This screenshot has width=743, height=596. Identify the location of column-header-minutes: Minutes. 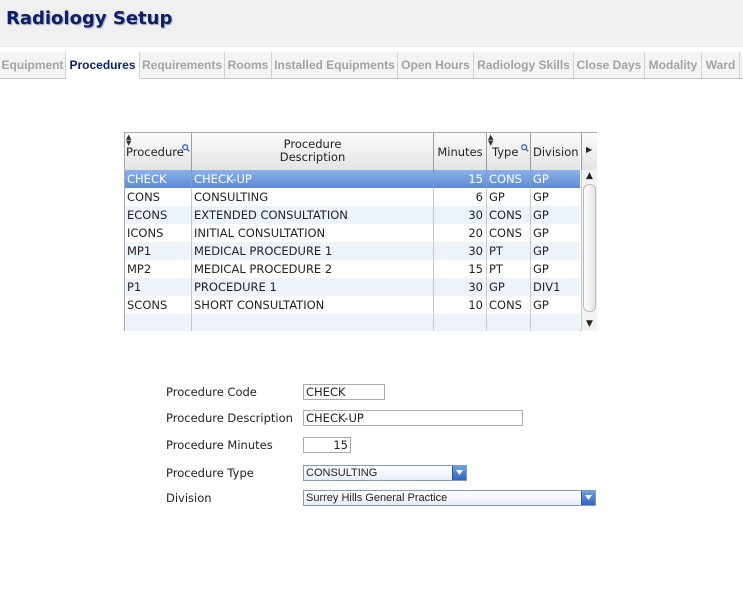
(460, 151).